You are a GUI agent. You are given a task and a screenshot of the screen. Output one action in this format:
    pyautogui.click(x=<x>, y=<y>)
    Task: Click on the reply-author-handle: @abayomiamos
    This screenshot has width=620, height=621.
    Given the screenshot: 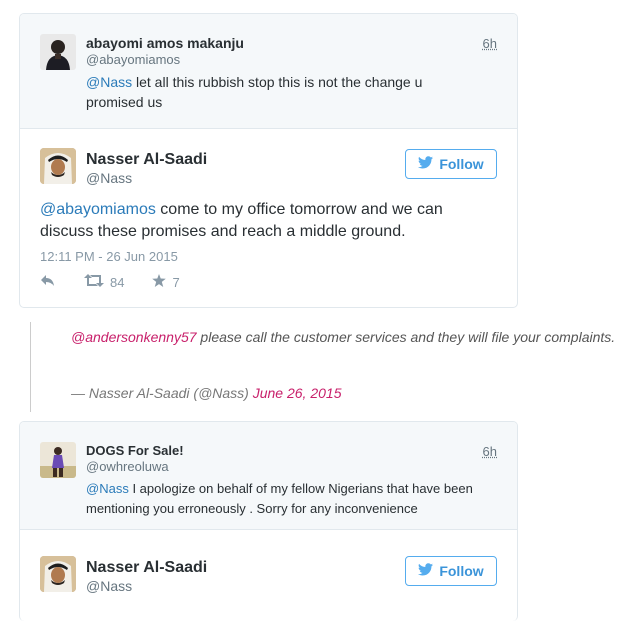 What is the action you would take?
    pyautogui.click(x=133, y=59)
    